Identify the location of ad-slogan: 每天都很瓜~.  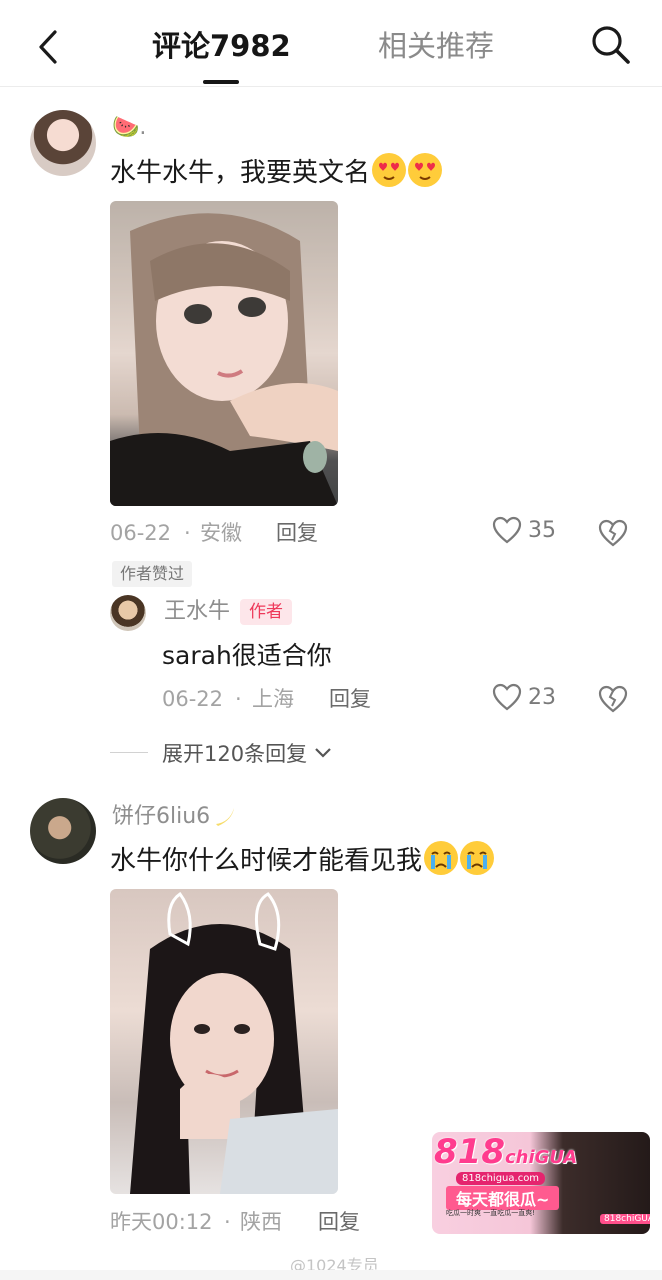
(503, 1198).